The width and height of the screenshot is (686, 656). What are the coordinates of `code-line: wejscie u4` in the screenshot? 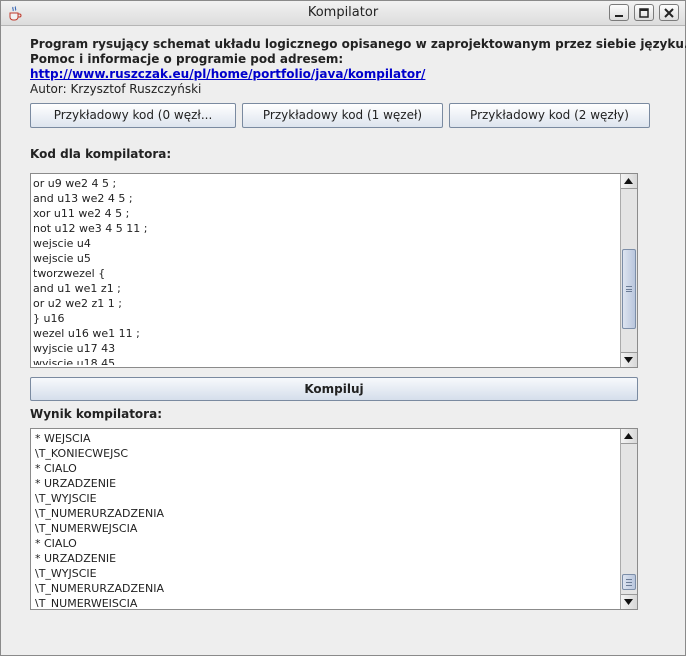 It's located at (62, 243).